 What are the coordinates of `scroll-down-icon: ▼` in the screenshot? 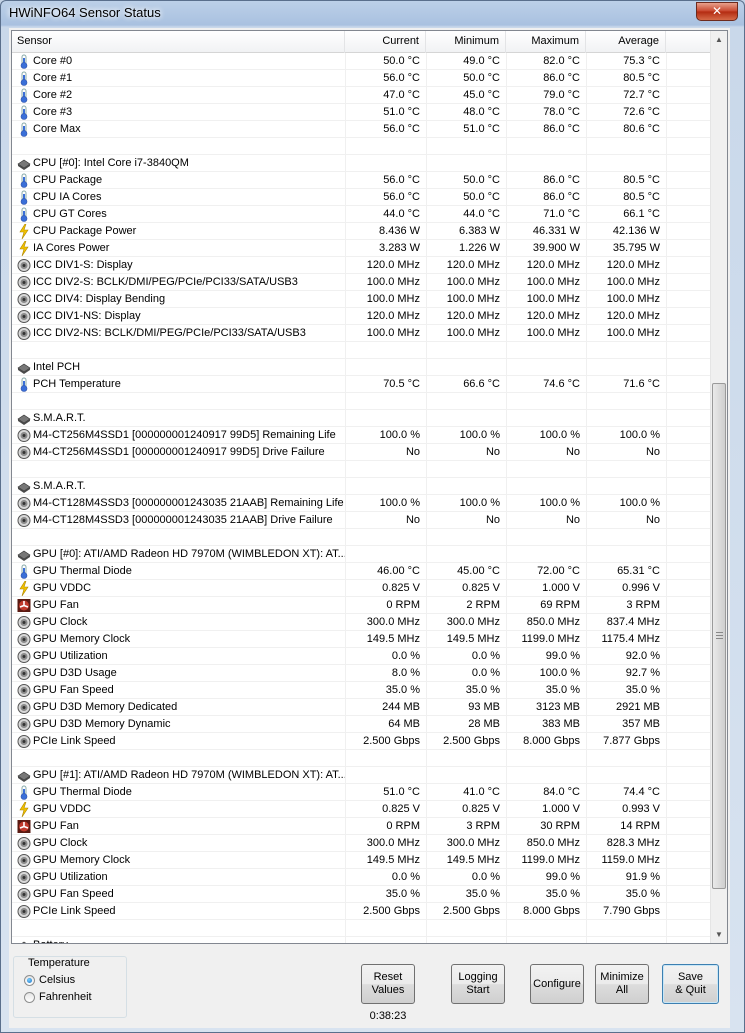 It's located at (719, 934).